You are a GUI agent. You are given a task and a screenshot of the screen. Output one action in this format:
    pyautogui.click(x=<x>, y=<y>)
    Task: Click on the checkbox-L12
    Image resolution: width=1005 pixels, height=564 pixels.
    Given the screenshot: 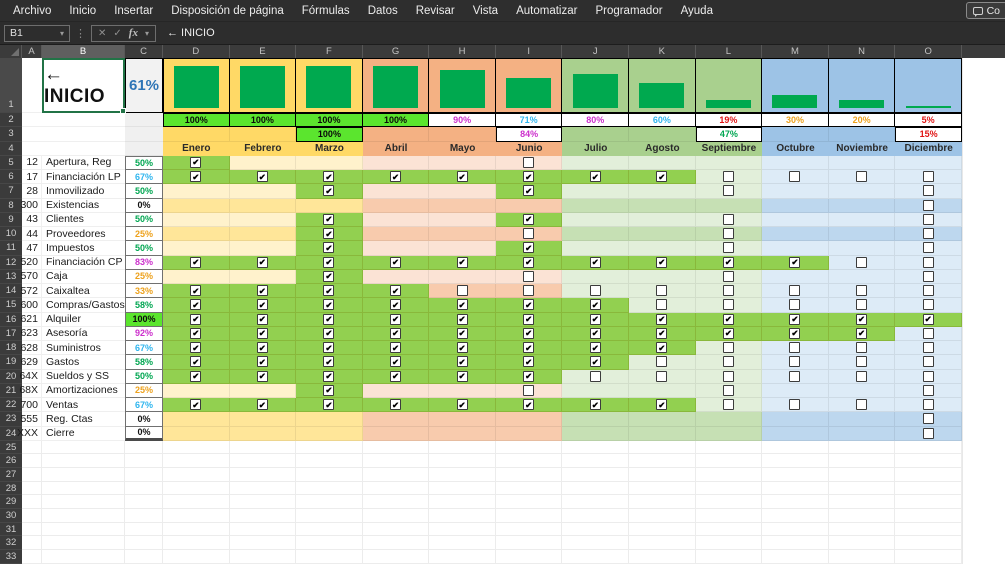 What is the action you would take?
    pyautogui.click(x=728, y=262)
    